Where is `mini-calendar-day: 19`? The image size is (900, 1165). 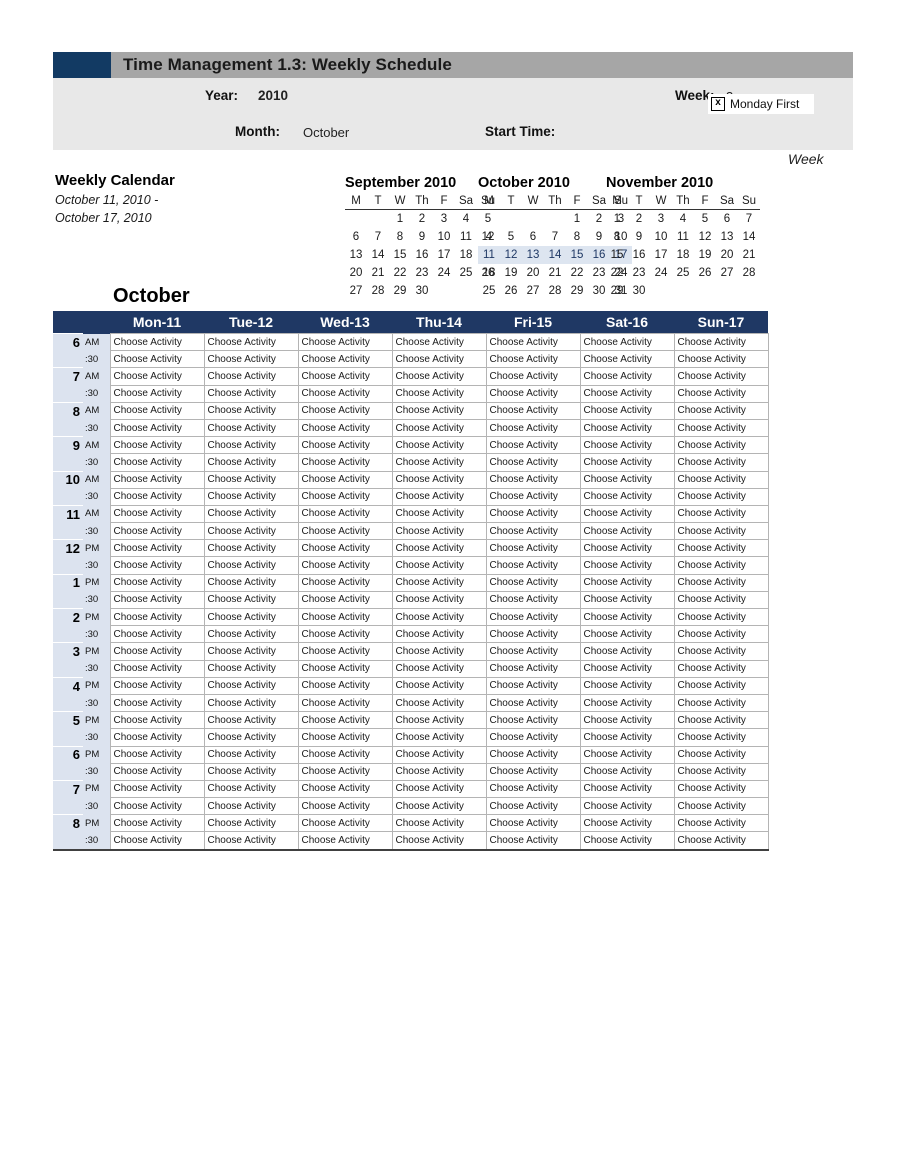
mini-calendar-day: 19 is located at coordinates (511, 273).